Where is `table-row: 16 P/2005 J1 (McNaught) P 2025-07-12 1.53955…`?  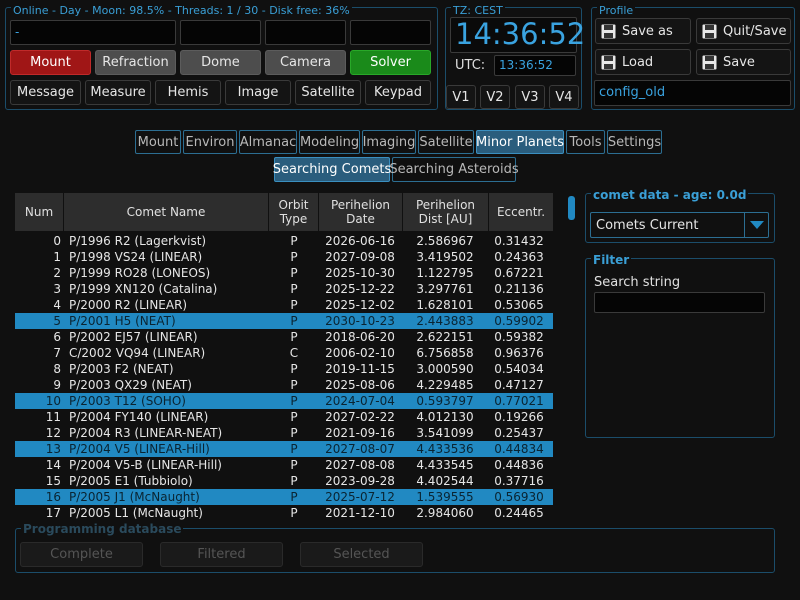 table-row: 16 P/2005 J1 (McNaught) P 2025-07-12 1.53955… is located at coordinates (284, 497).